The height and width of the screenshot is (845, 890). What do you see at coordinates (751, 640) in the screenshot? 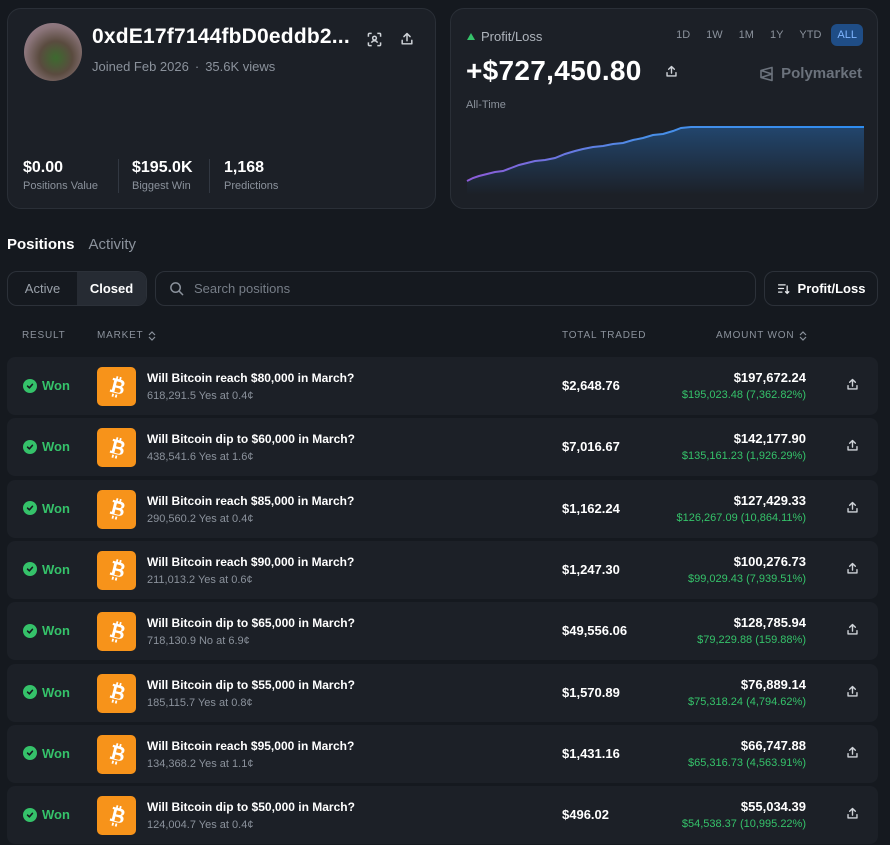
I see `profit-gain-value: $79,229.88 (159.88%)` at bounding box center [751, 640].